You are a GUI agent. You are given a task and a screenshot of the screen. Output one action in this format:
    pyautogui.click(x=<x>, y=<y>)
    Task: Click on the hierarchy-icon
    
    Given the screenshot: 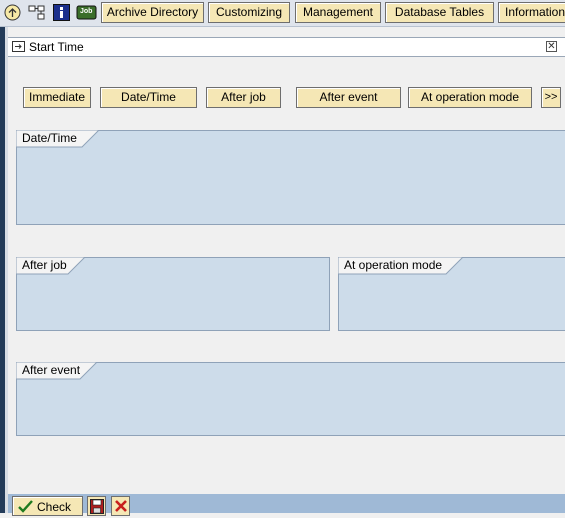 What is the action you would take?
    pyautogui.click(x=36, y=12)
    